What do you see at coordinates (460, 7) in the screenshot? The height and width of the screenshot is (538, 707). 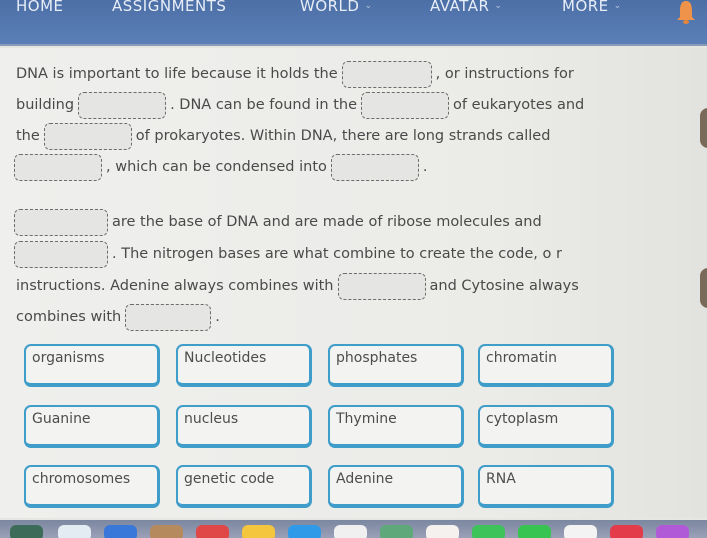 I see `nav-avatar-label: AVATAR` at bounding box center [460, 7].